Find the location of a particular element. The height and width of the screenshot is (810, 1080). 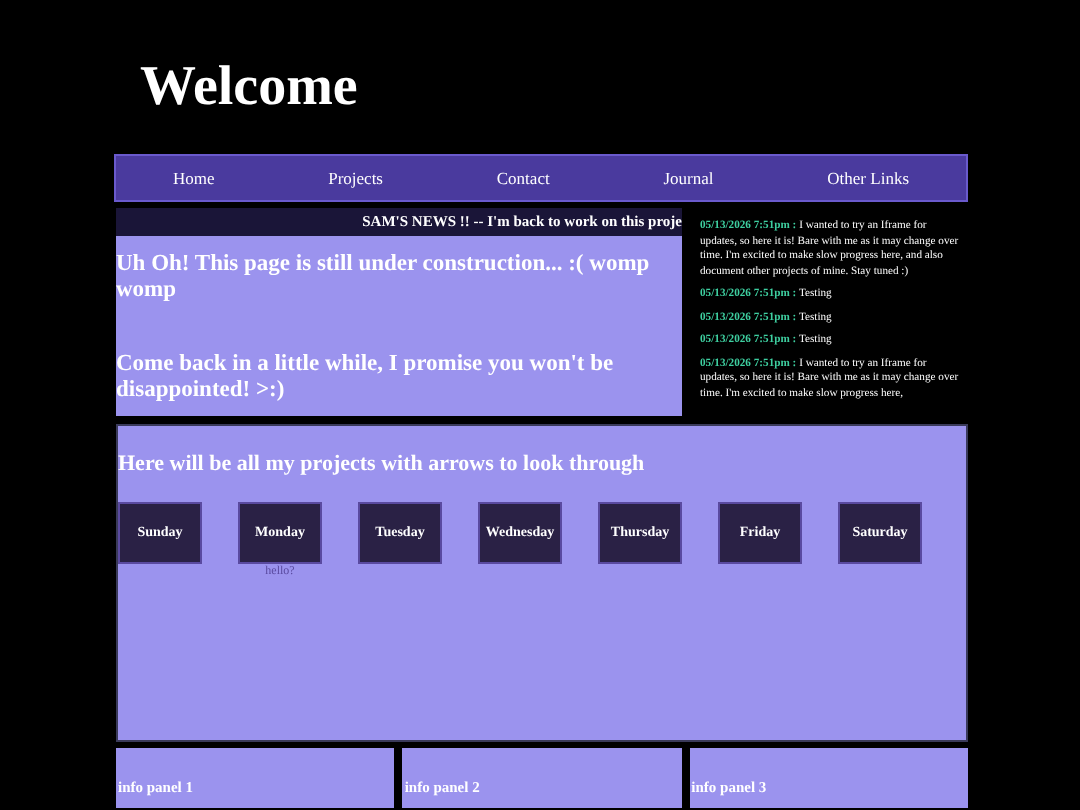

nav-link: Journal is located at coordinates (688, 178).